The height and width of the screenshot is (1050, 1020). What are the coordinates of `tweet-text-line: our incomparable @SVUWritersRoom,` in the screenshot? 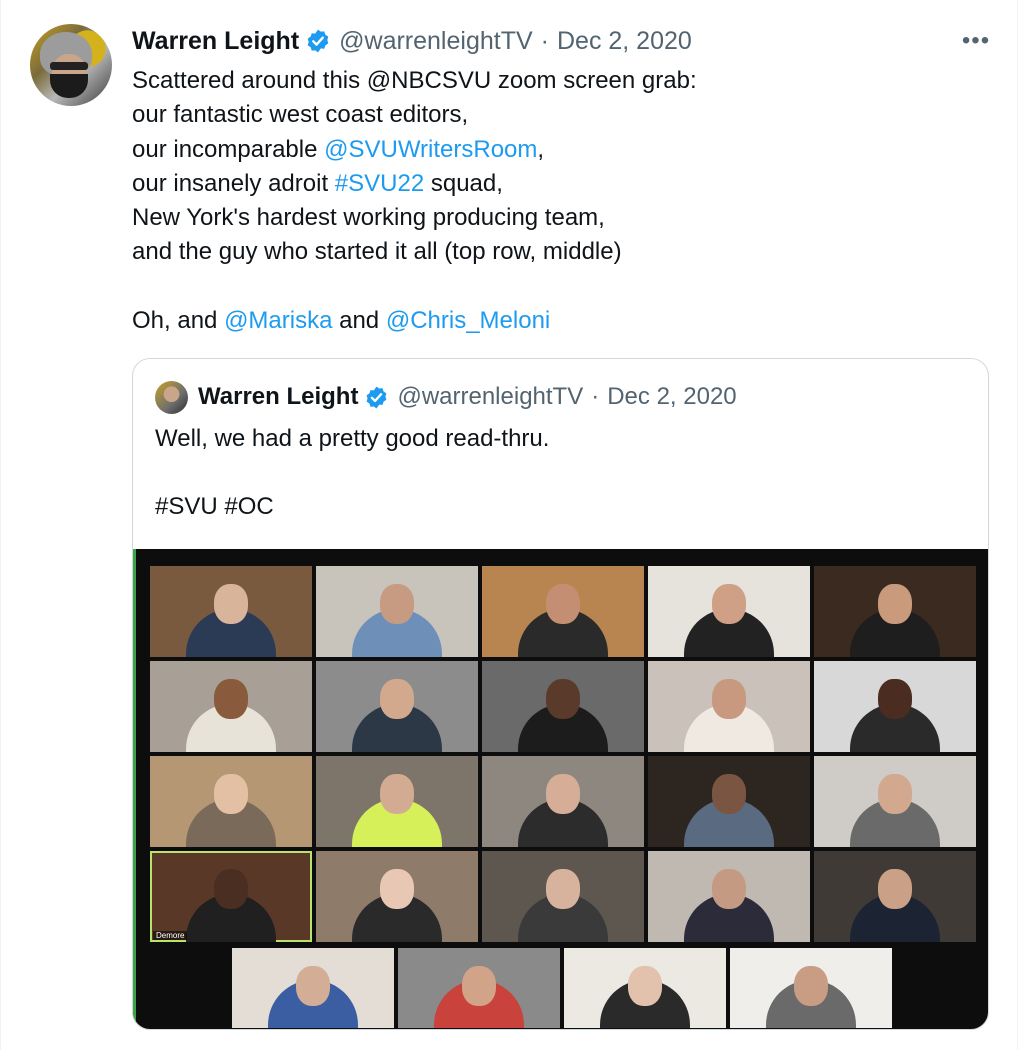 It's located at (562, 150).